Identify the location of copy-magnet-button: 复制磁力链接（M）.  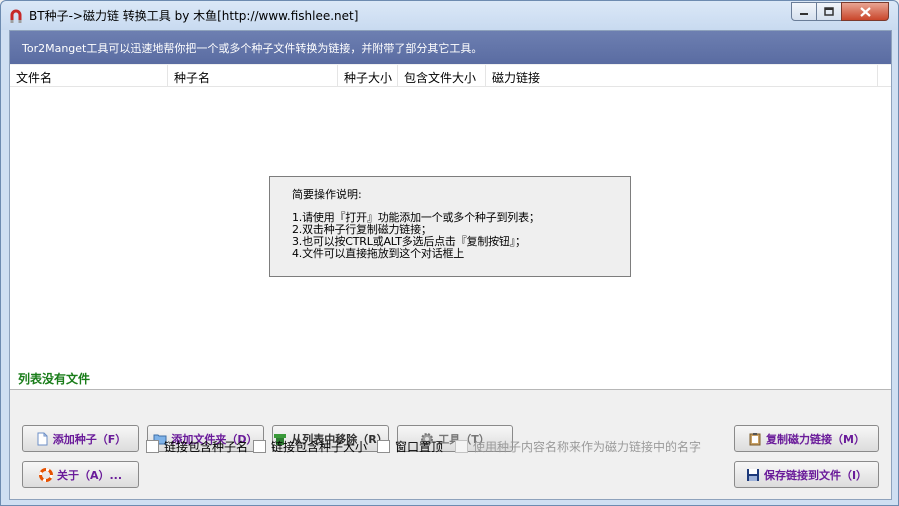
(806, 438).